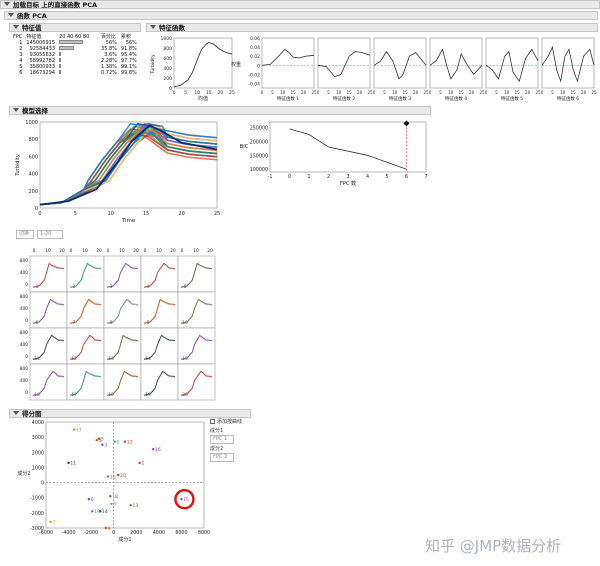 The width and height of the screenshot is (600, 566). I want to click on cell-label: 1, so click(37, 287).